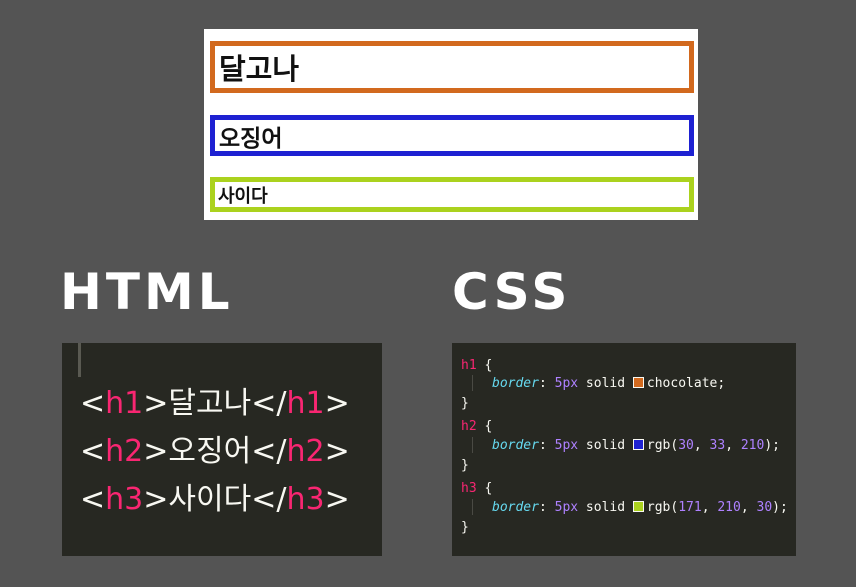  I want to click on html-code-panel: <h1>달고나</h1> <h2>오징어</h2> <h3>사이다</h3>, so click(222, 449).